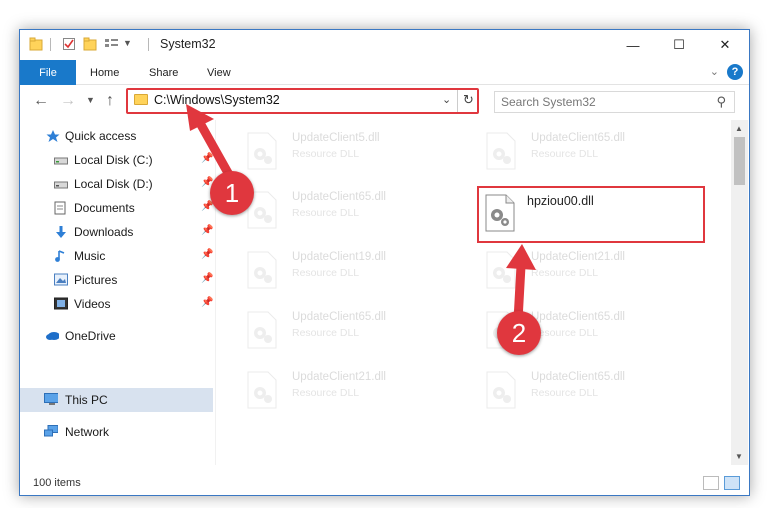 The width and height of the screenshot is (769, 508). Describe the element at coordinates (61, 232) in the screenshot. I see `download-icon` at that location.